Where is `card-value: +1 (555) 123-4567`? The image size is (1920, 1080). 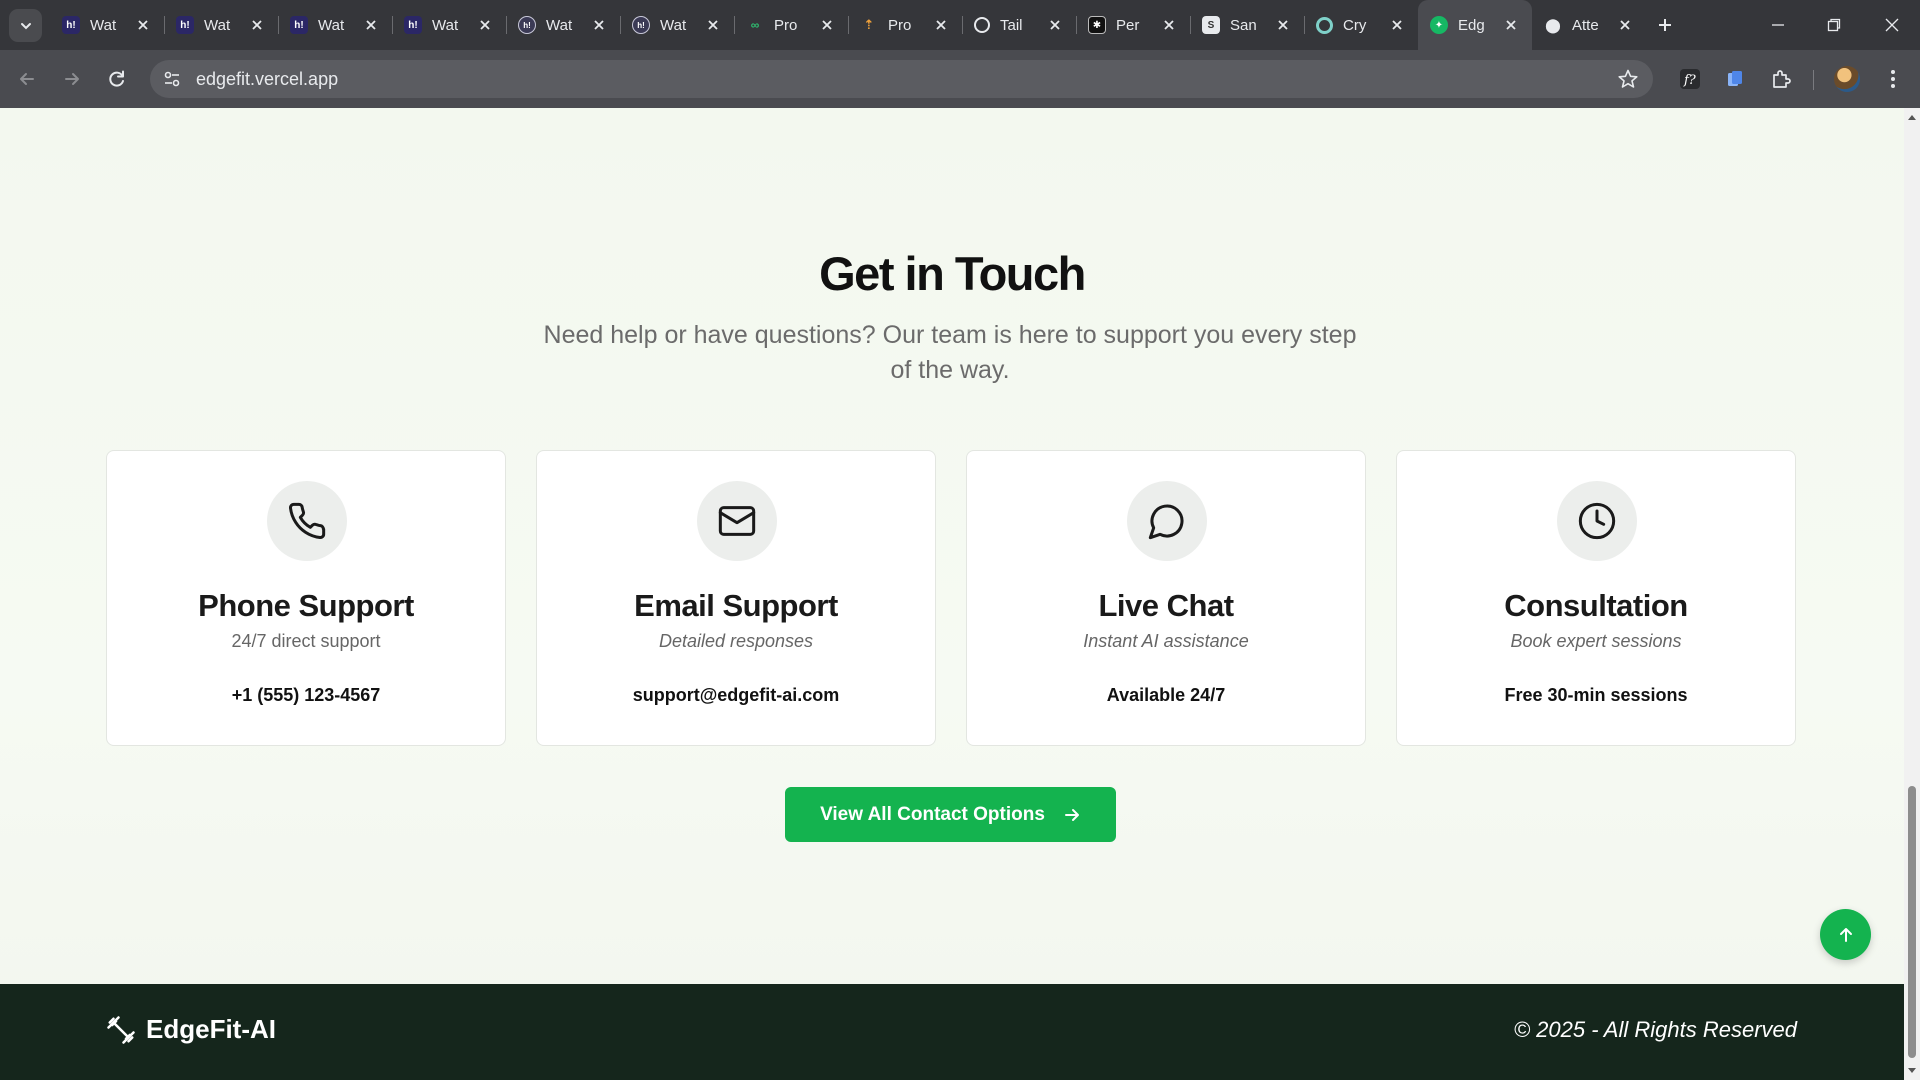 card-value: +1 (555) 123-4567 is located at coordinates (306, 695).